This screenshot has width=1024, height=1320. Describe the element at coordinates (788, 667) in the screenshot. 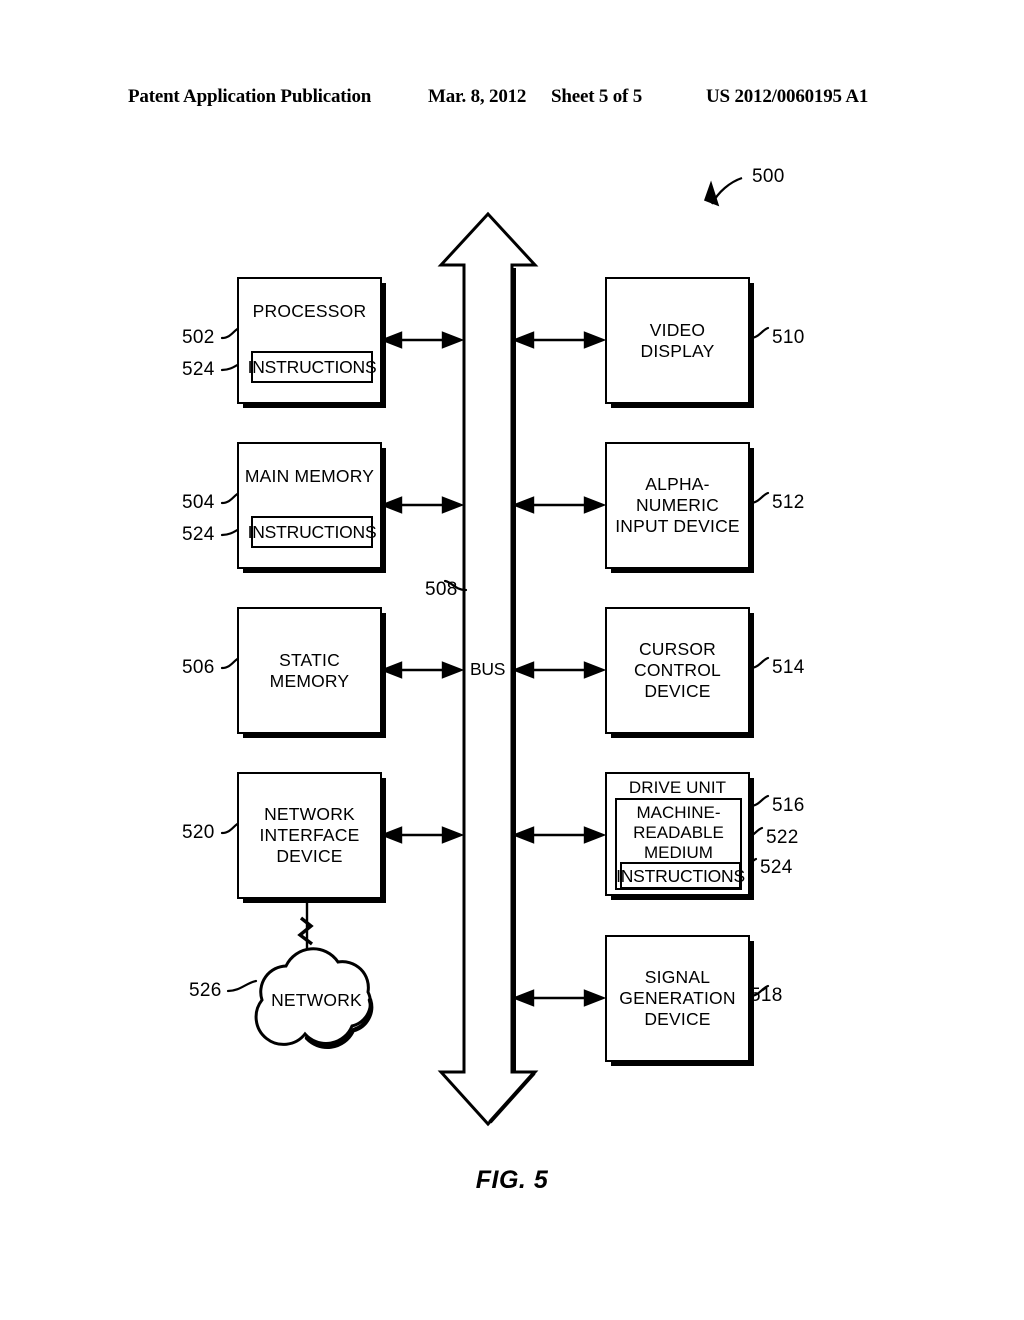

I see `ref-514: 514` at that location.